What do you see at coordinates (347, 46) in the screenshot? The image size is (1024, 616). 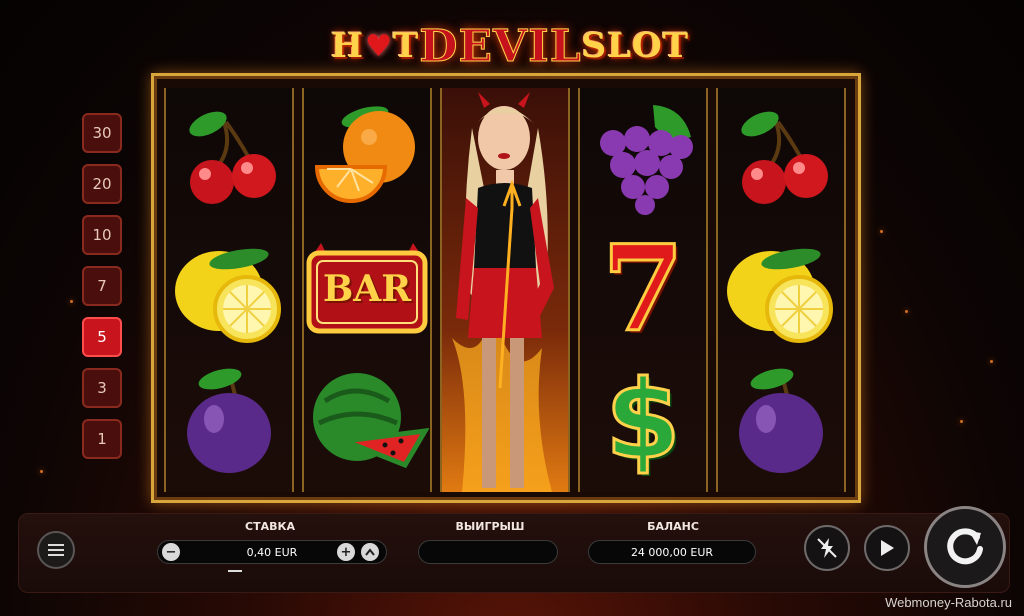 I see `logo-letter-h: H` at bounding box center [347, 46].